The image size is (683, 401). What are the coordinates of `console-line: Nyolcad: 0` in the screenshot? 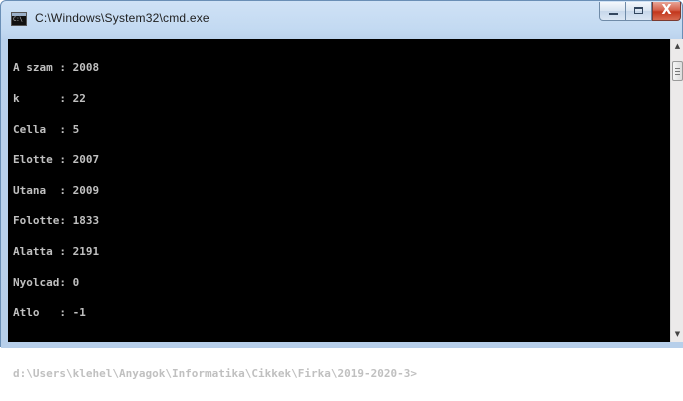 It's located at (46, 282).